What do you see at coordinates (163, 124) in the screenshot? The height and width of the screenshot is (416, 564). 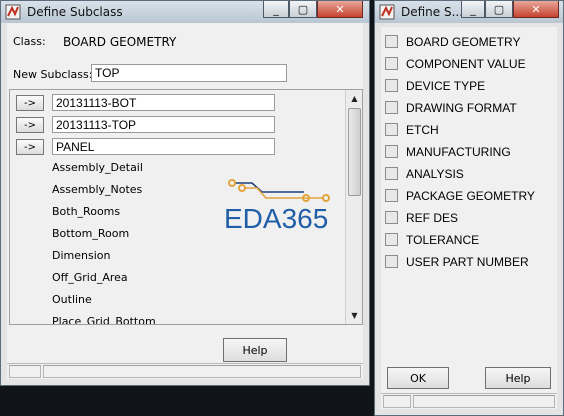 I see `subclass-name-input: 20131113-TOP` at bounding box center [163, 124].